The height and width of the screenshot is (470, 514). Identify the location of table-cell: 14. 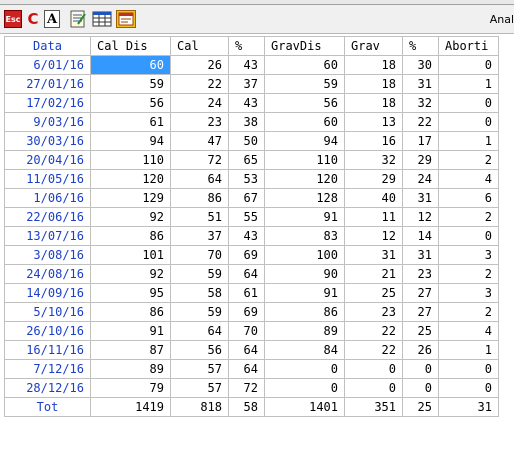
(420, 236).